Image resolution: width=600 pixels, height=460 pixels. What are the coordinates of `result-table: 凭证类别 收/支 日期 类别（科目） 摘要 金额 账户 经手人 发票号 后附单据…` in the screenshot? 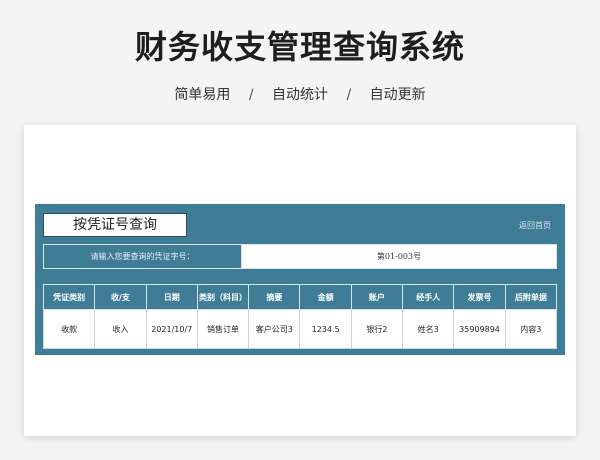 It's located at (300, 316).